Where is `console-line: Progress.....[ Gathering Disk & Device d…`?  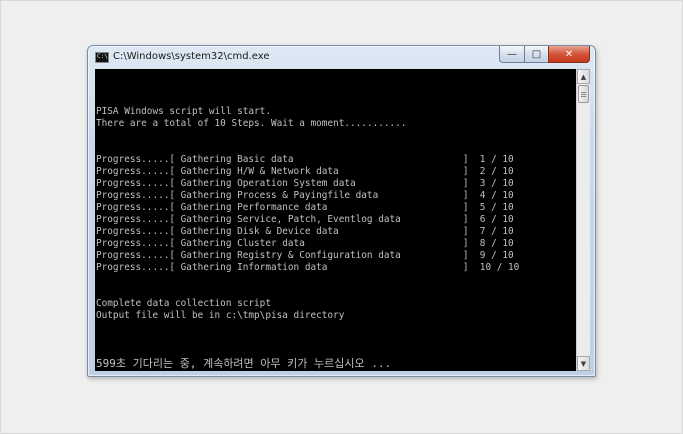 console-line: Progress.....[ Gathering Disk & Device d… is located at coordinates (305, 231).